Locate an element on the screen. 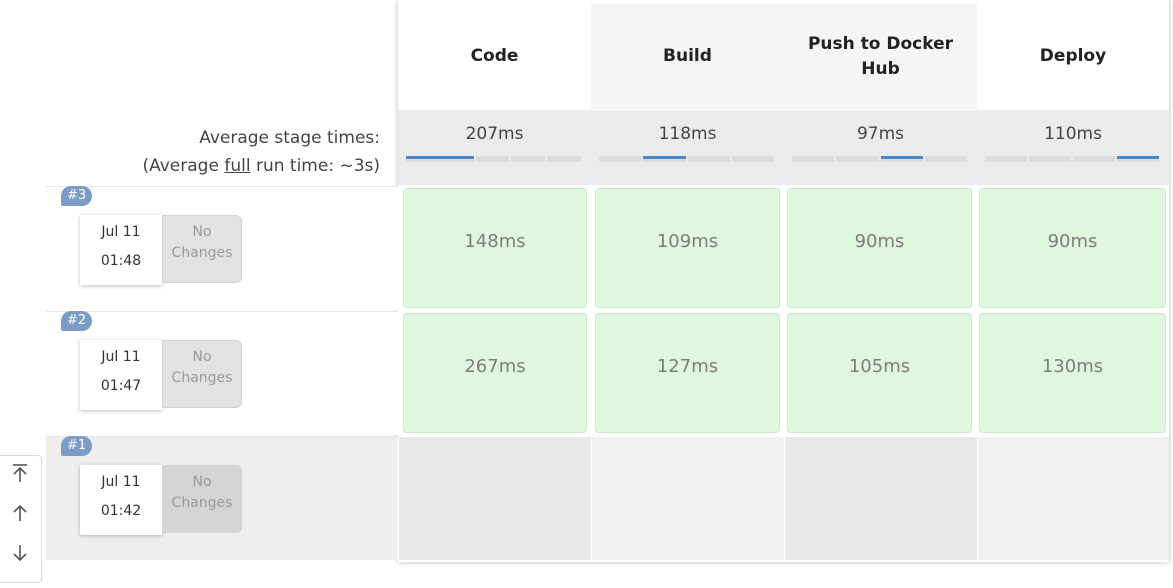  stage-cell-success: 105ms is located at coordinates (879, 373).